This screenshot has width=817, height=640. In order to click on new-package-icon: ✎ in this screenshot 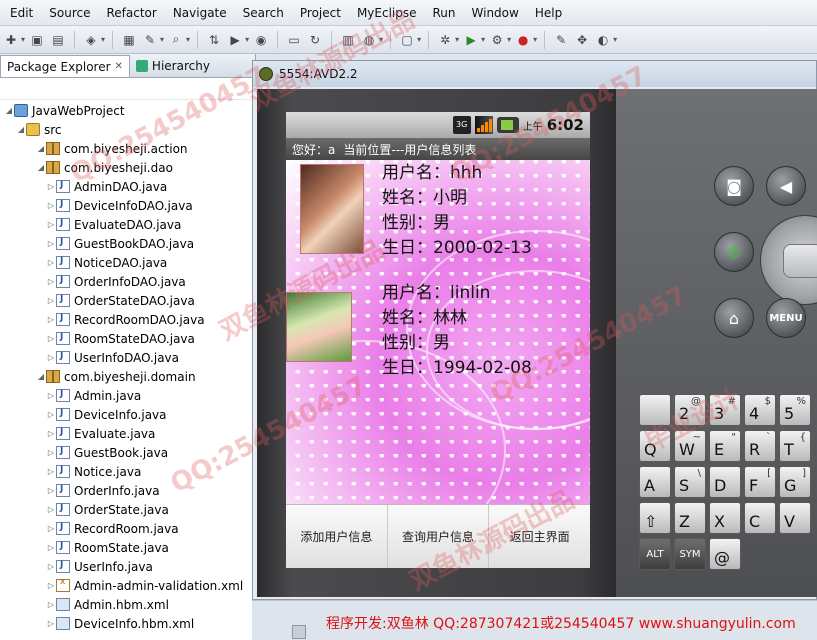, I will do `click(561, 40)`.